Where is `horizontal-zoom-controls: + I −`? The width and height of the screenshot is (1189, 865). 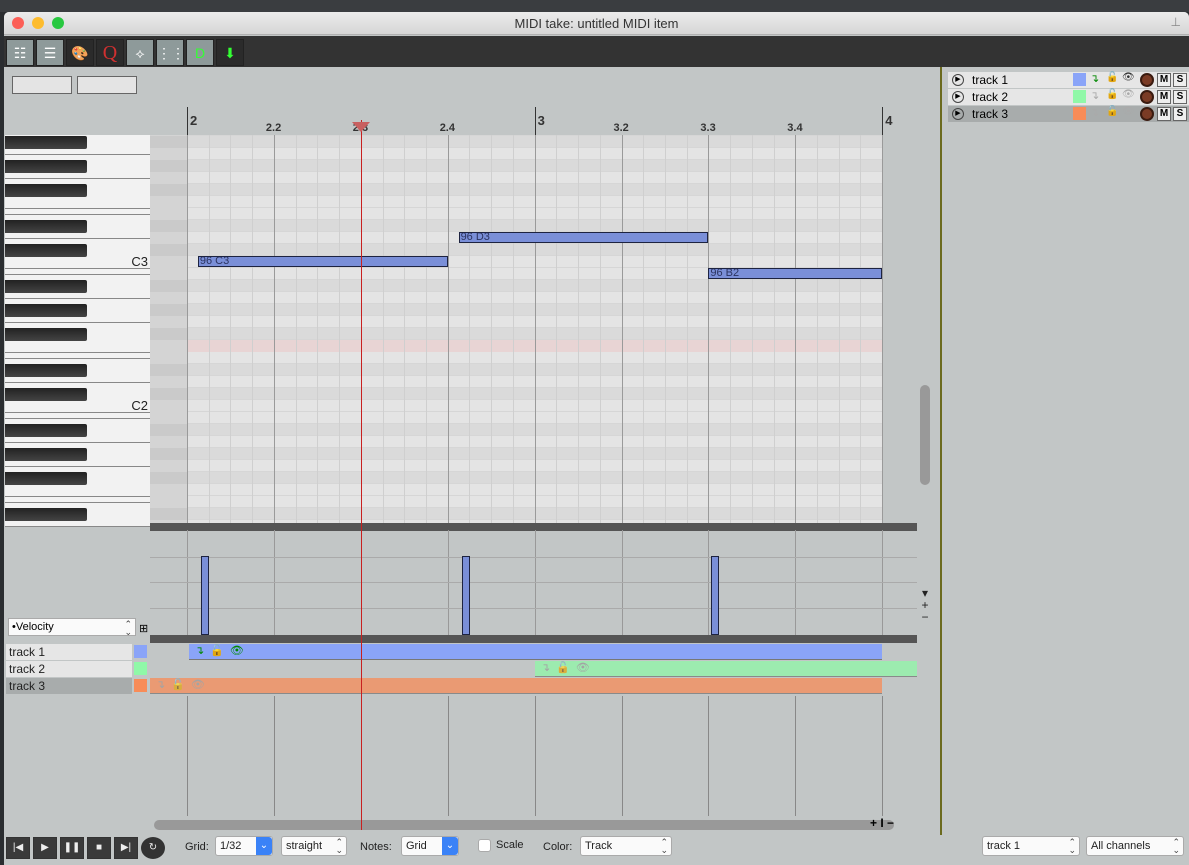 horizontal-zoom-controls: + I − is located at coordinates (882, 823).